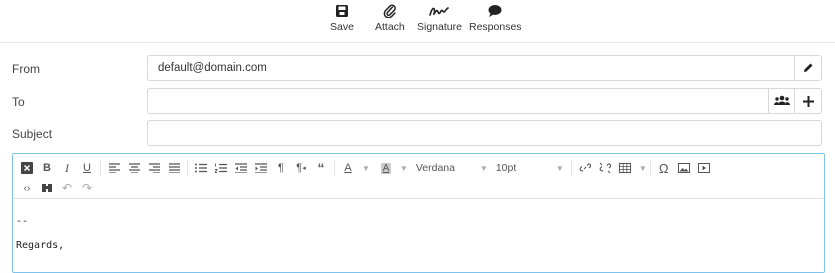 The height and width of the screenshot is (273, 835). I want to click on search-replace-icon, so click(47, 188).